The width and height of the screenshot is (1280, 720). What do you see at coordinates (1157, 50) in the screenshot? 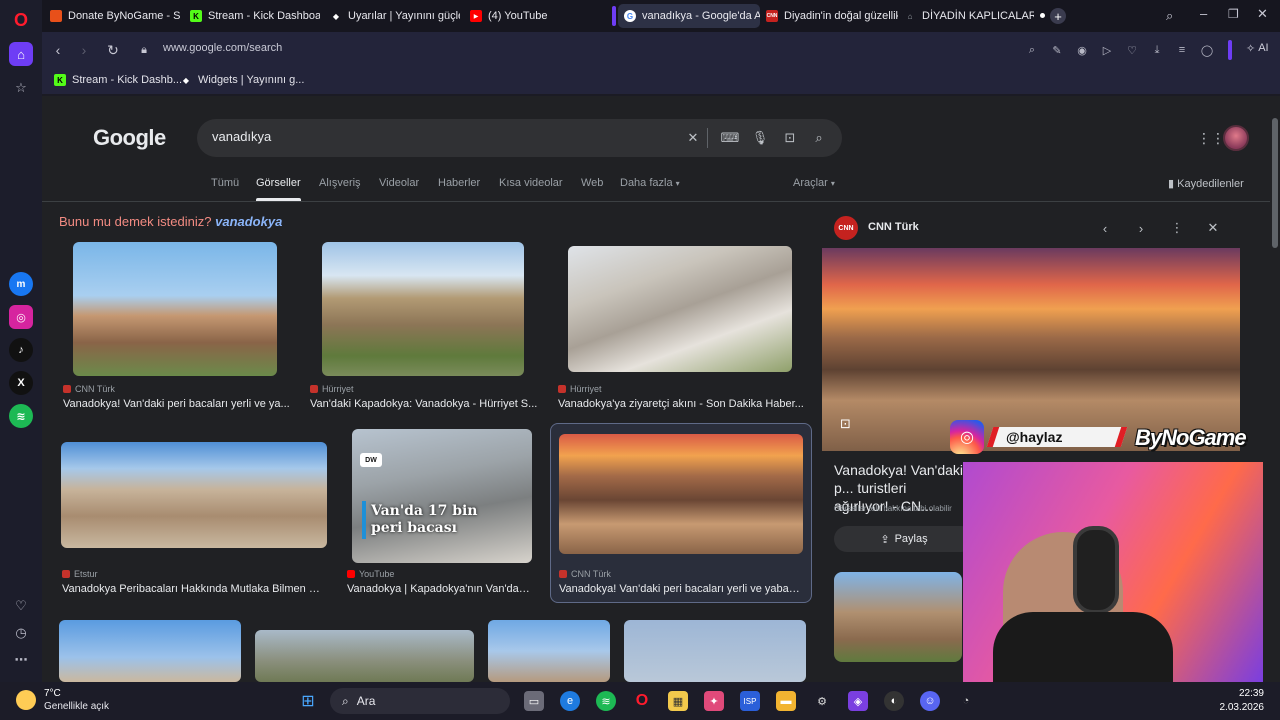
I see `download-icon: ⤓` at bounding box center [1157, 50].